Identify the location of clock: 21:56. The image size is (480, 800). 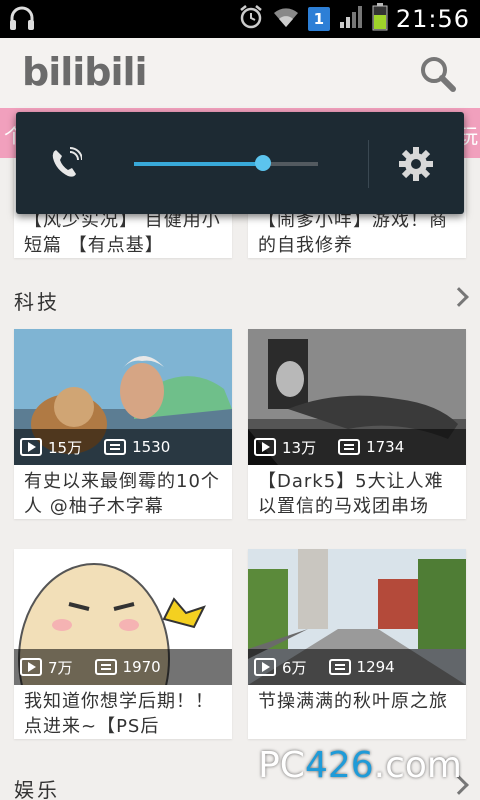
(432, 19).